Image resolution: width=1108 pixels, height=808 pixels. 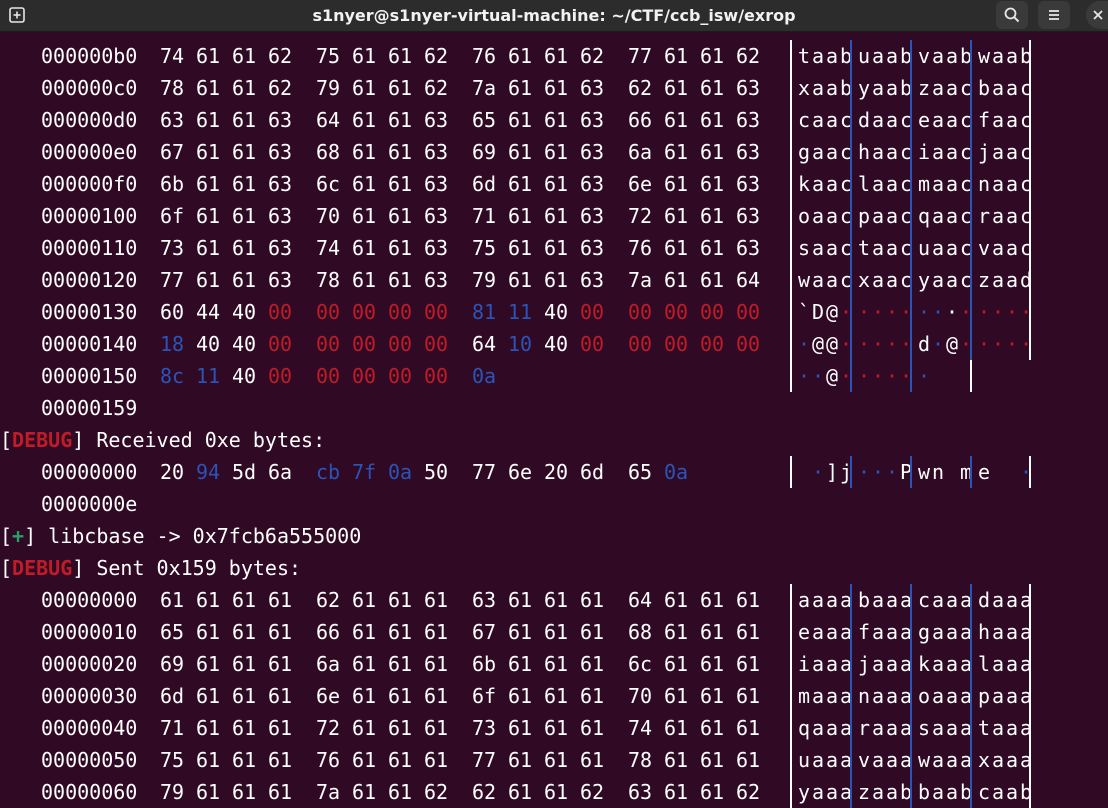 What do you see at coordinates (804, 184) in the screenshot?
I see `ascii-char: k` at bounding box center [804, 184].